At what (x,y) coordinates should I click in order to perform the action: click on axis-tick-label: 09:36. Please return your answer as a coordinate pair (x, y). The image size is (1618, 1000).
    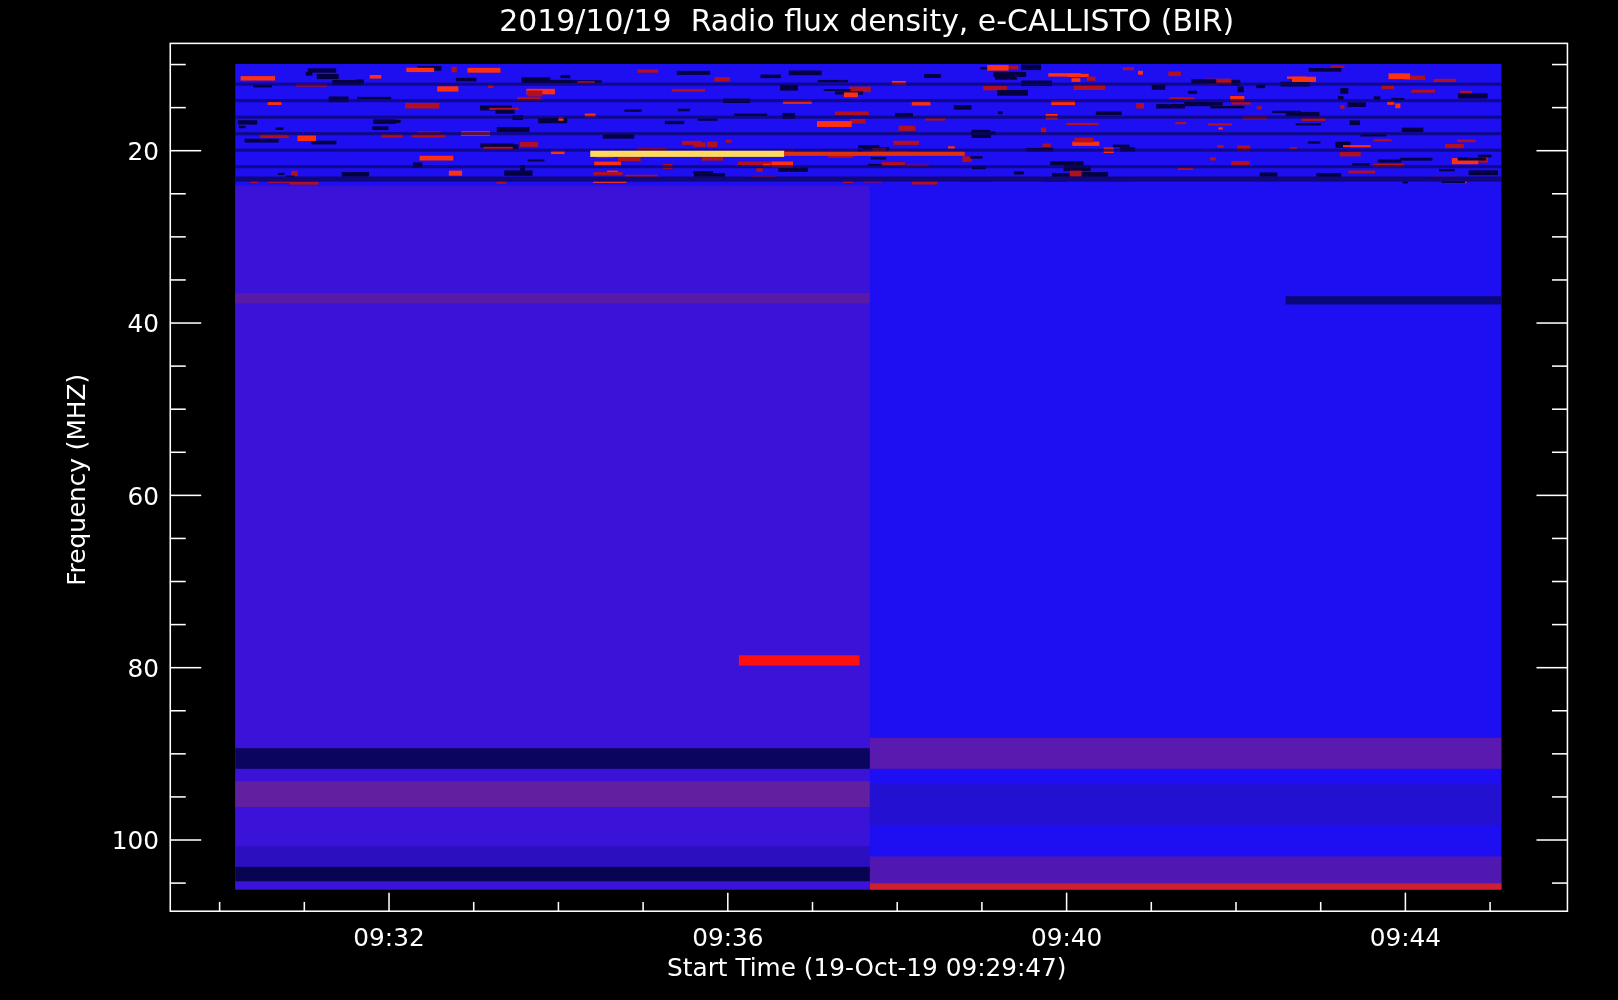
    Looking at the image, I should click on (728, 938).